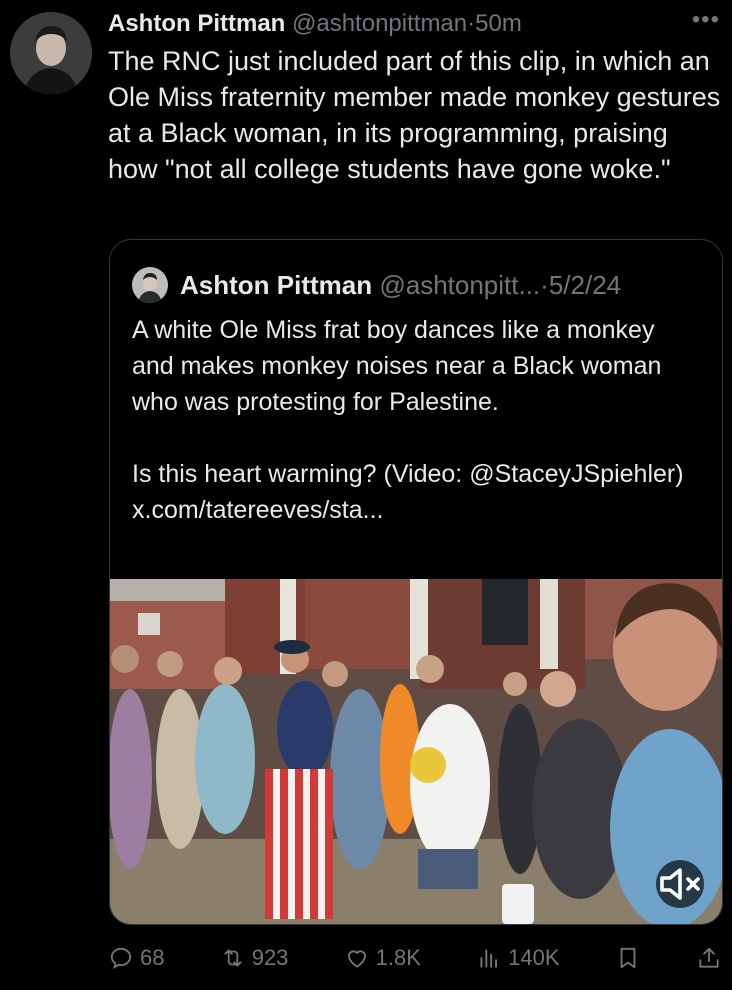 This screenshot has height=990, width=732. Describe the element at coordinates (51, 53) in the screenshot. I see `author-avatar` at that location.